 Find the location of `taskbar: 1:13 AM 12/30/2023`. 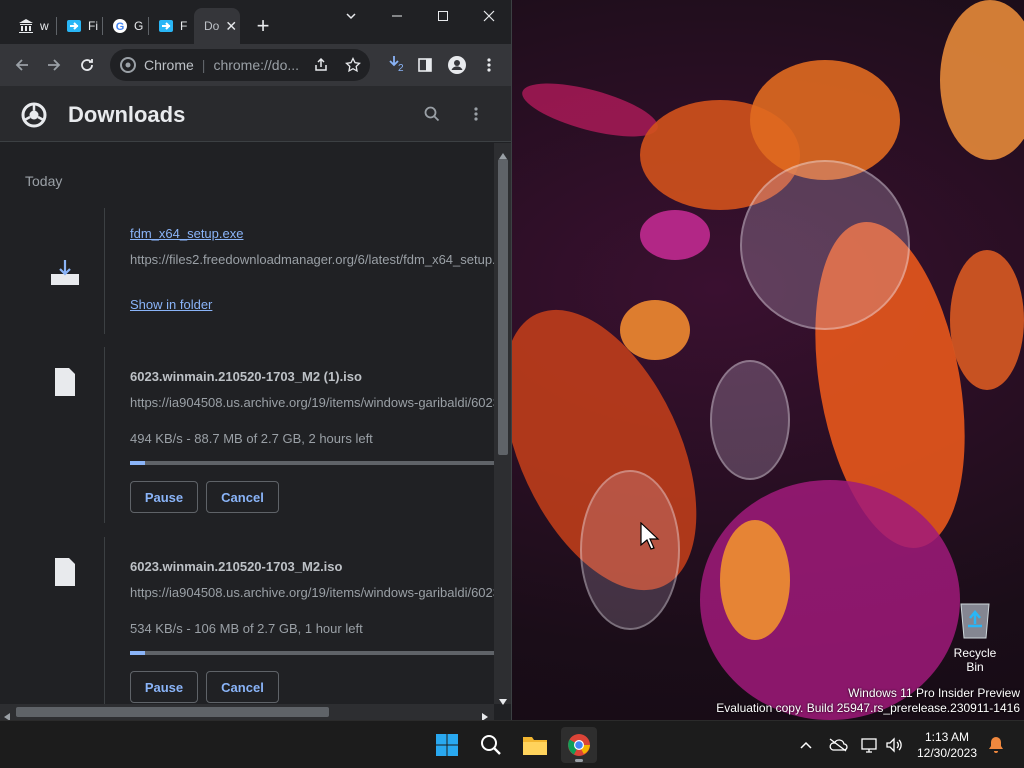

taskbar: 1:13 AM 12/30/2023 is located at coordinates (512, 744).